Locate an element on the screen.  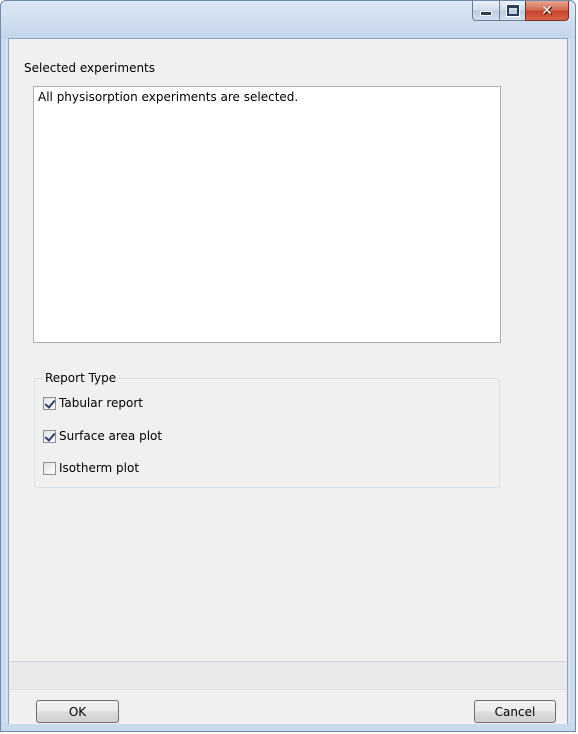
tabular-report-option: Tabular report is located at coordinates (93, 403).